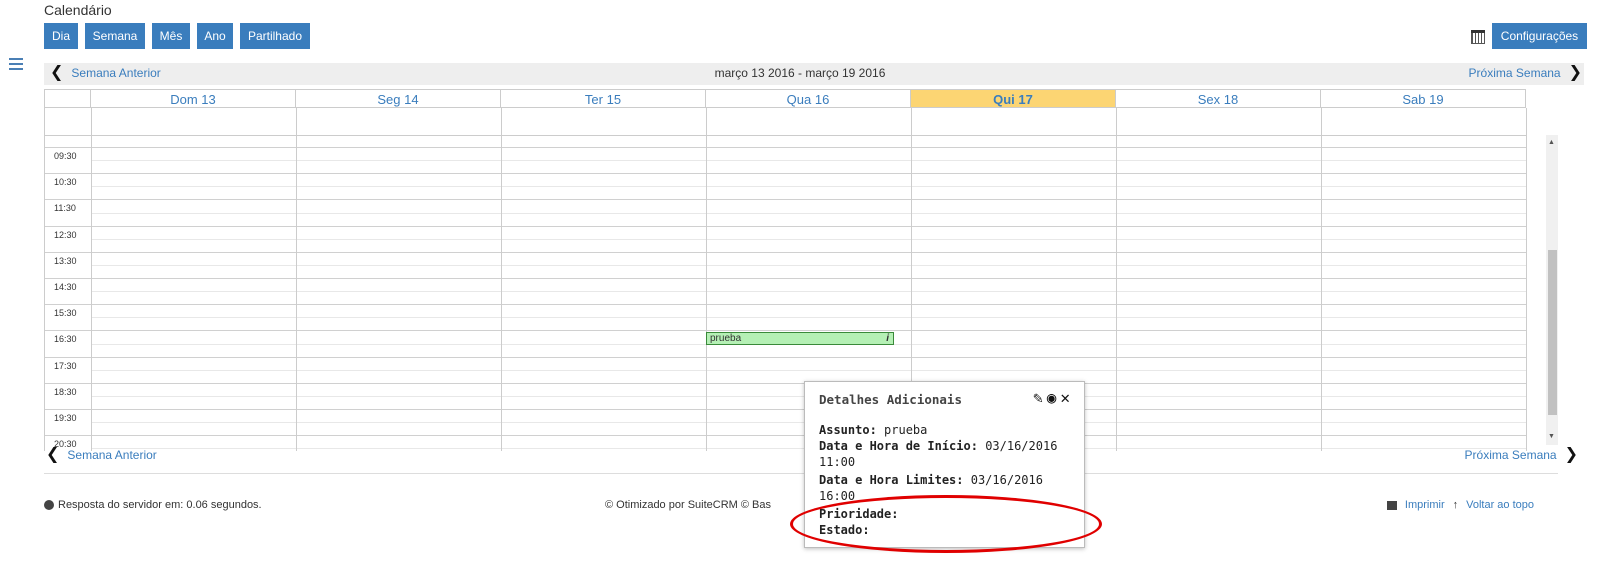 Image resolution: width=1600 pixels, height=563 pixels. I want to click on all-day-row, so click(785, 122).